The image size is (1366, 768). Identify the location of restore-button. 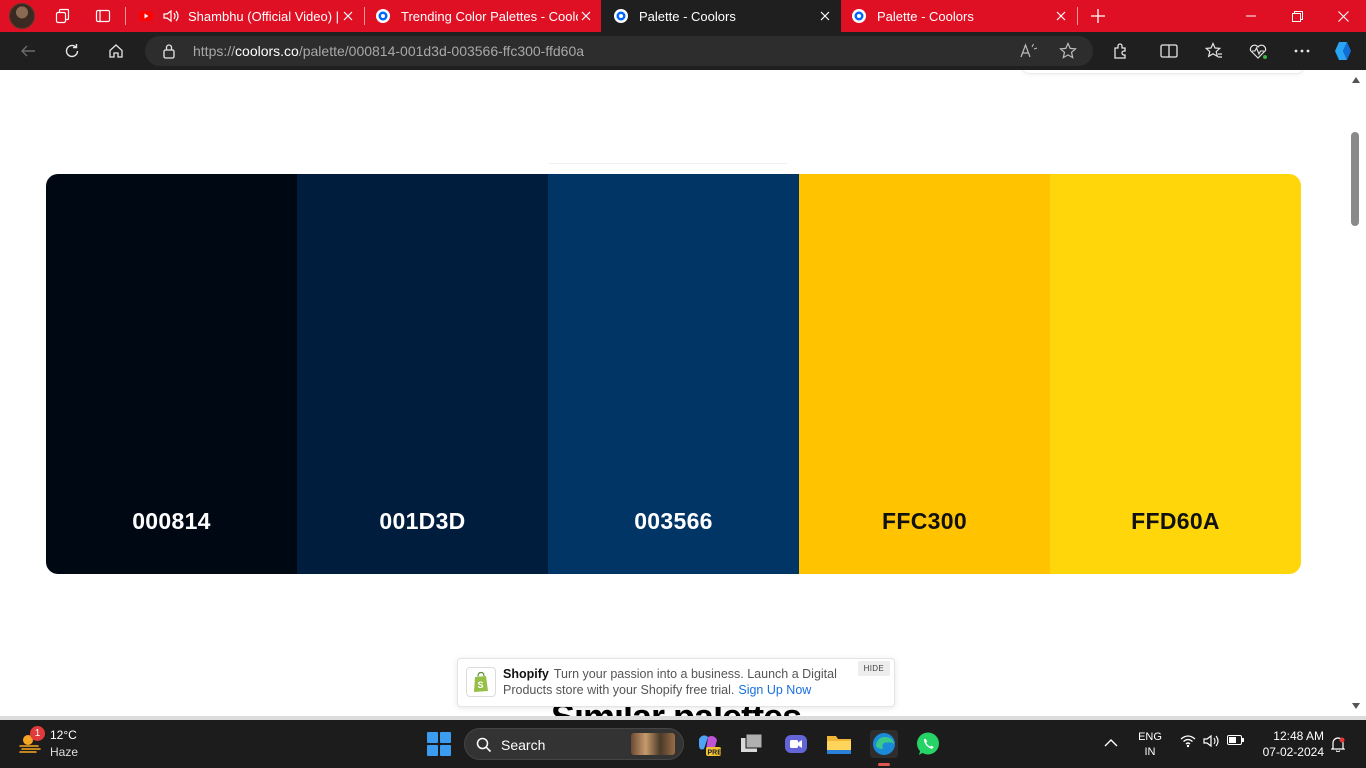
(1297, 16).